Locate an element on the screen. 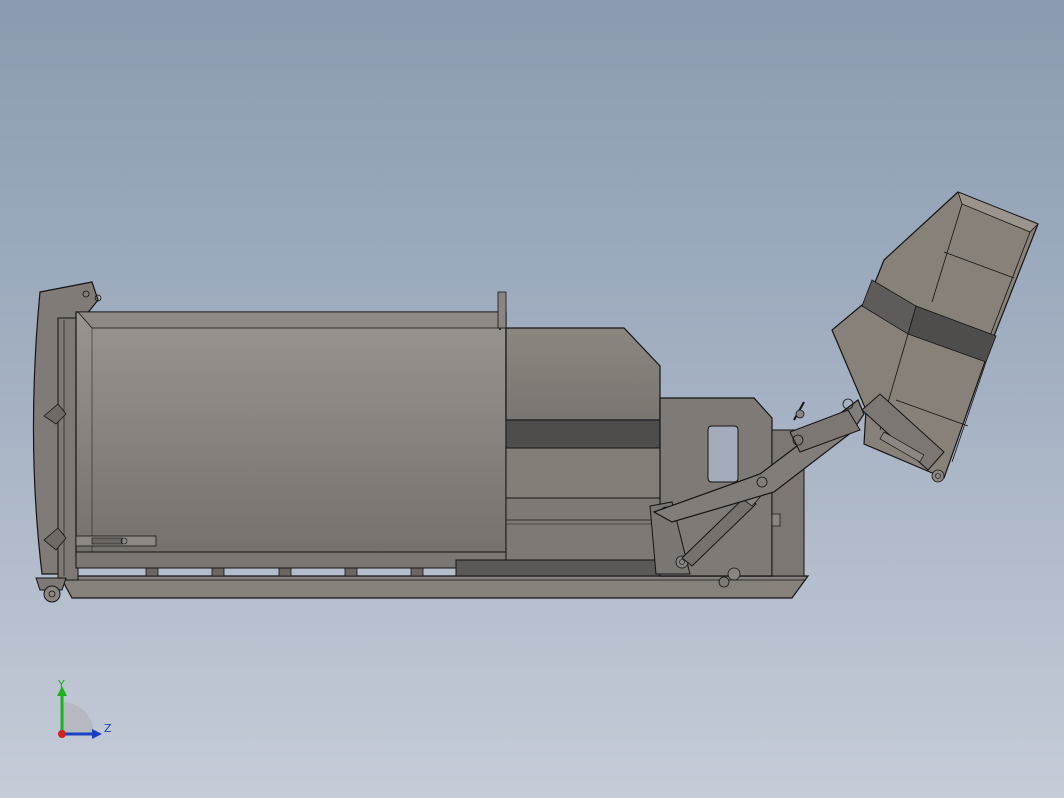 This screenshot has height=798, width=1064. container-drum is located at coordinates (291, 430).